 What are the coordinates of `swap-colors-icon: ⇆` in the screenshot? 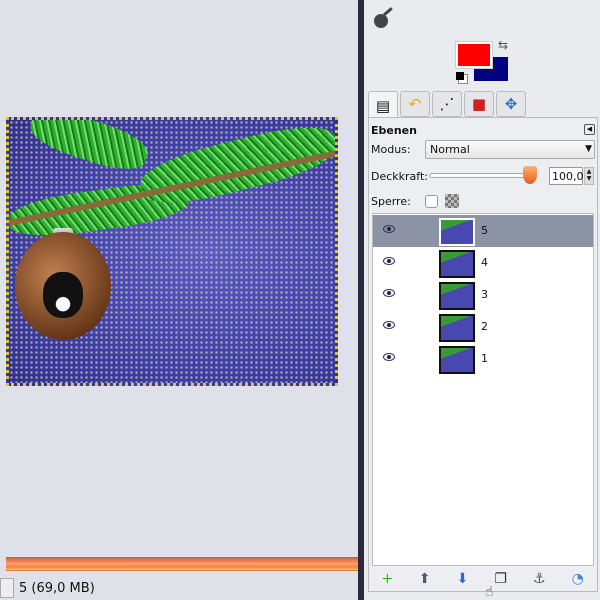 It's located at (503, 45).